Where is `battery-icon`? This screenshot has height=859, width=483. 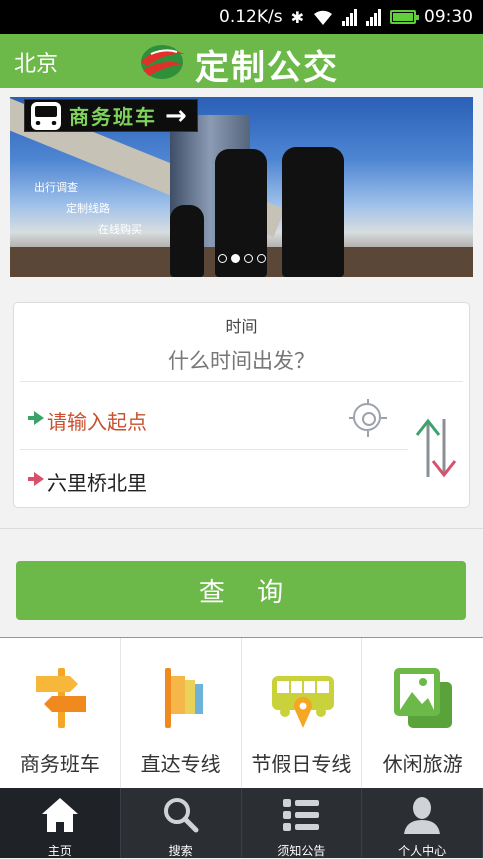
battery-icon is located at coordinates (404, 17).